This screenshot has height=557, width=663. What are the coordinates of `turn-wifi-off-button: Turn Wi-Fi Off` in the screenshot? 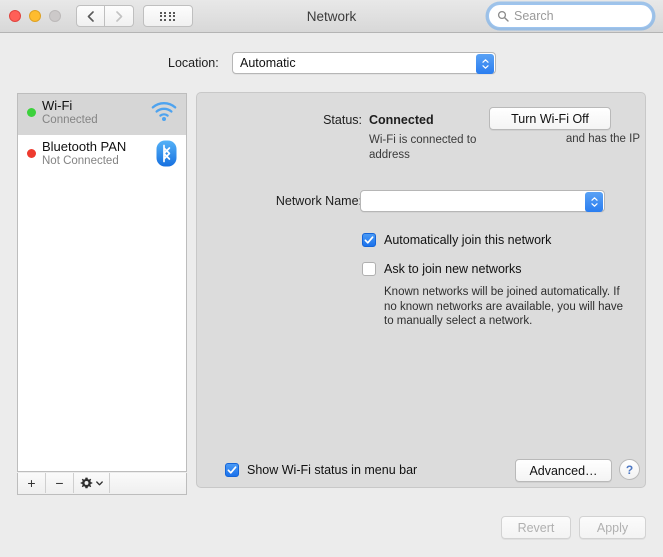 It's located at (550, 118).